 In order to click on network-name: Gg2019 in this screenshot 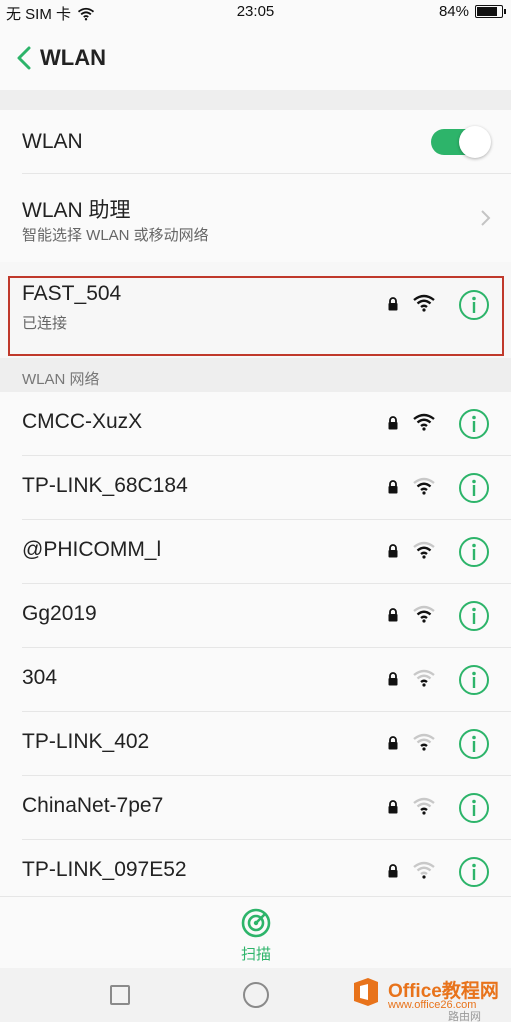, I will do `click(59, 613)`.